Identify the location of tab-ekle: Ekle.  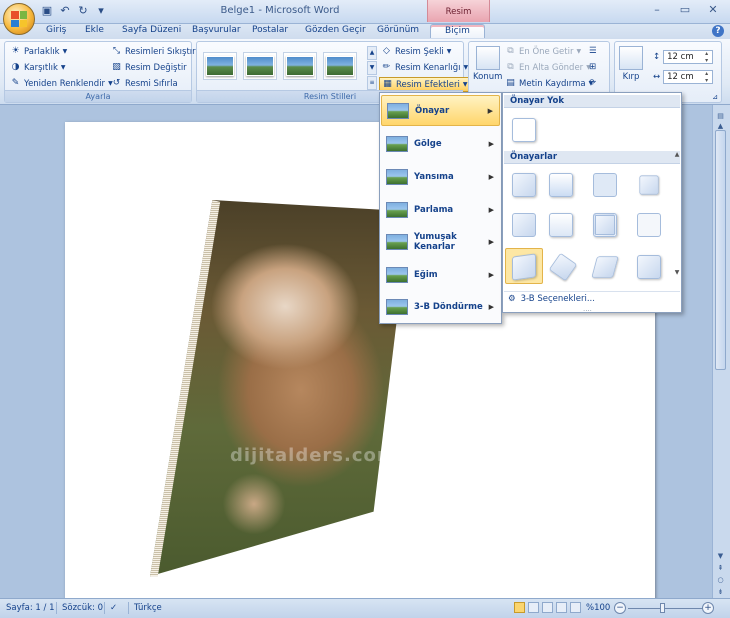
(94, 30).